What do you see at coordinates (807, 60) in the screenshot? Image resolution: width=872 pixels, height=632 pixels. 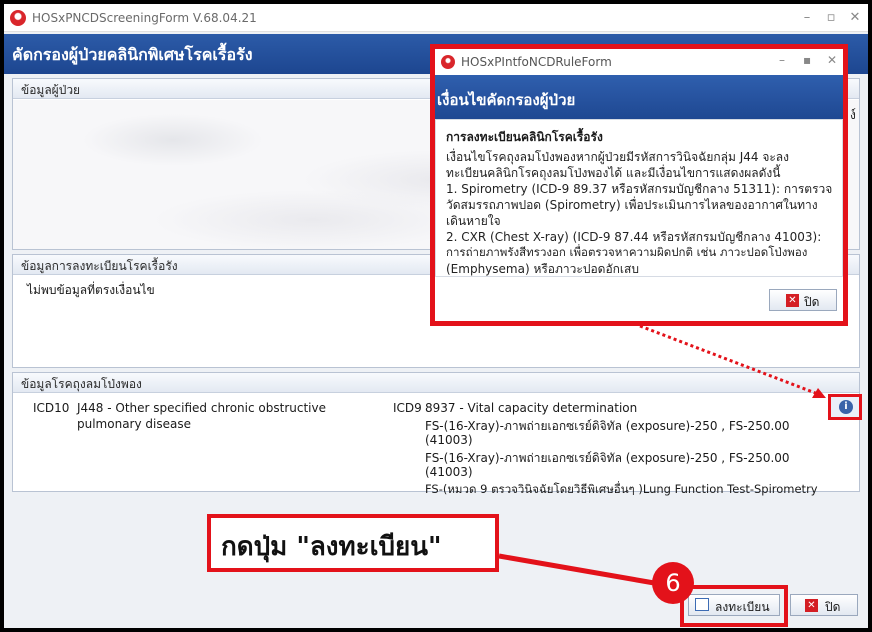 I see `popup-maximize-icon: ▪` at bounding box center [807, 60].